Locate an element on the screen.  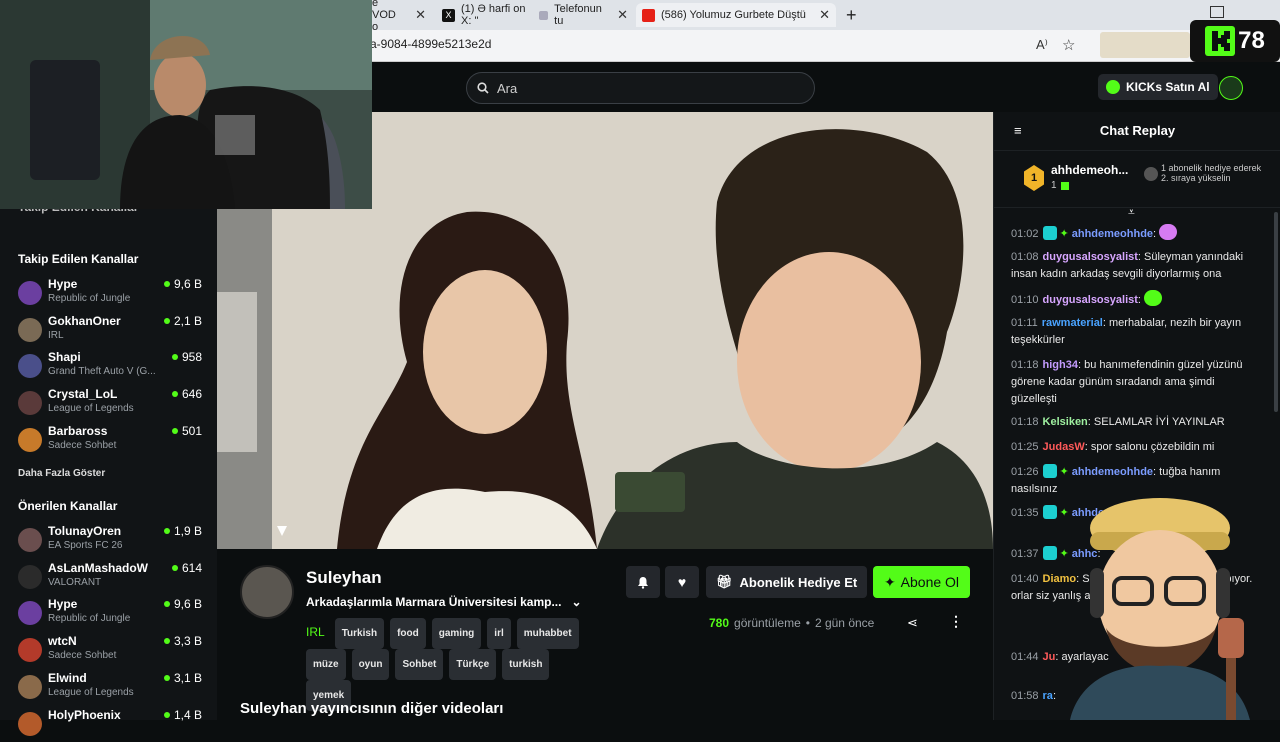
tag-chip: Turkish is located at coordinates (359, 633).